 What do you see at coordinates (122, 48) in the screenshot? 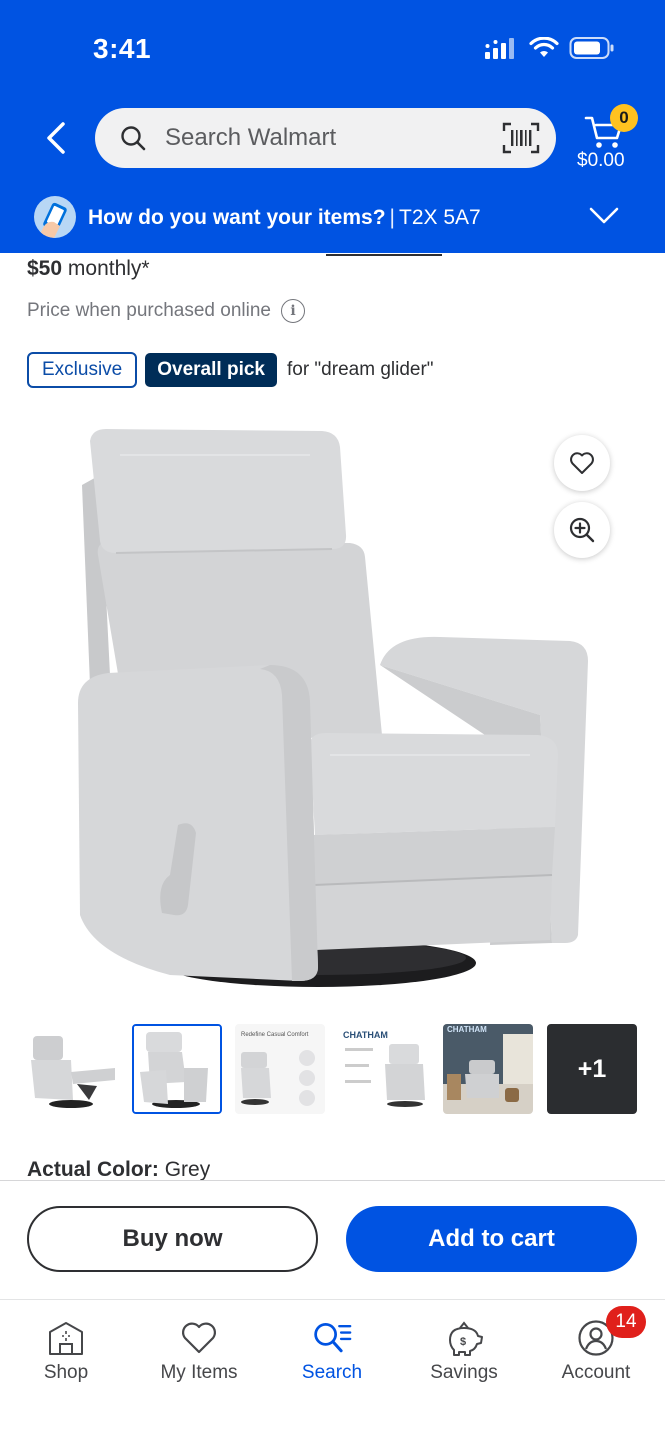
I see `status-time: 3:41` at bounding box center [122, 48].